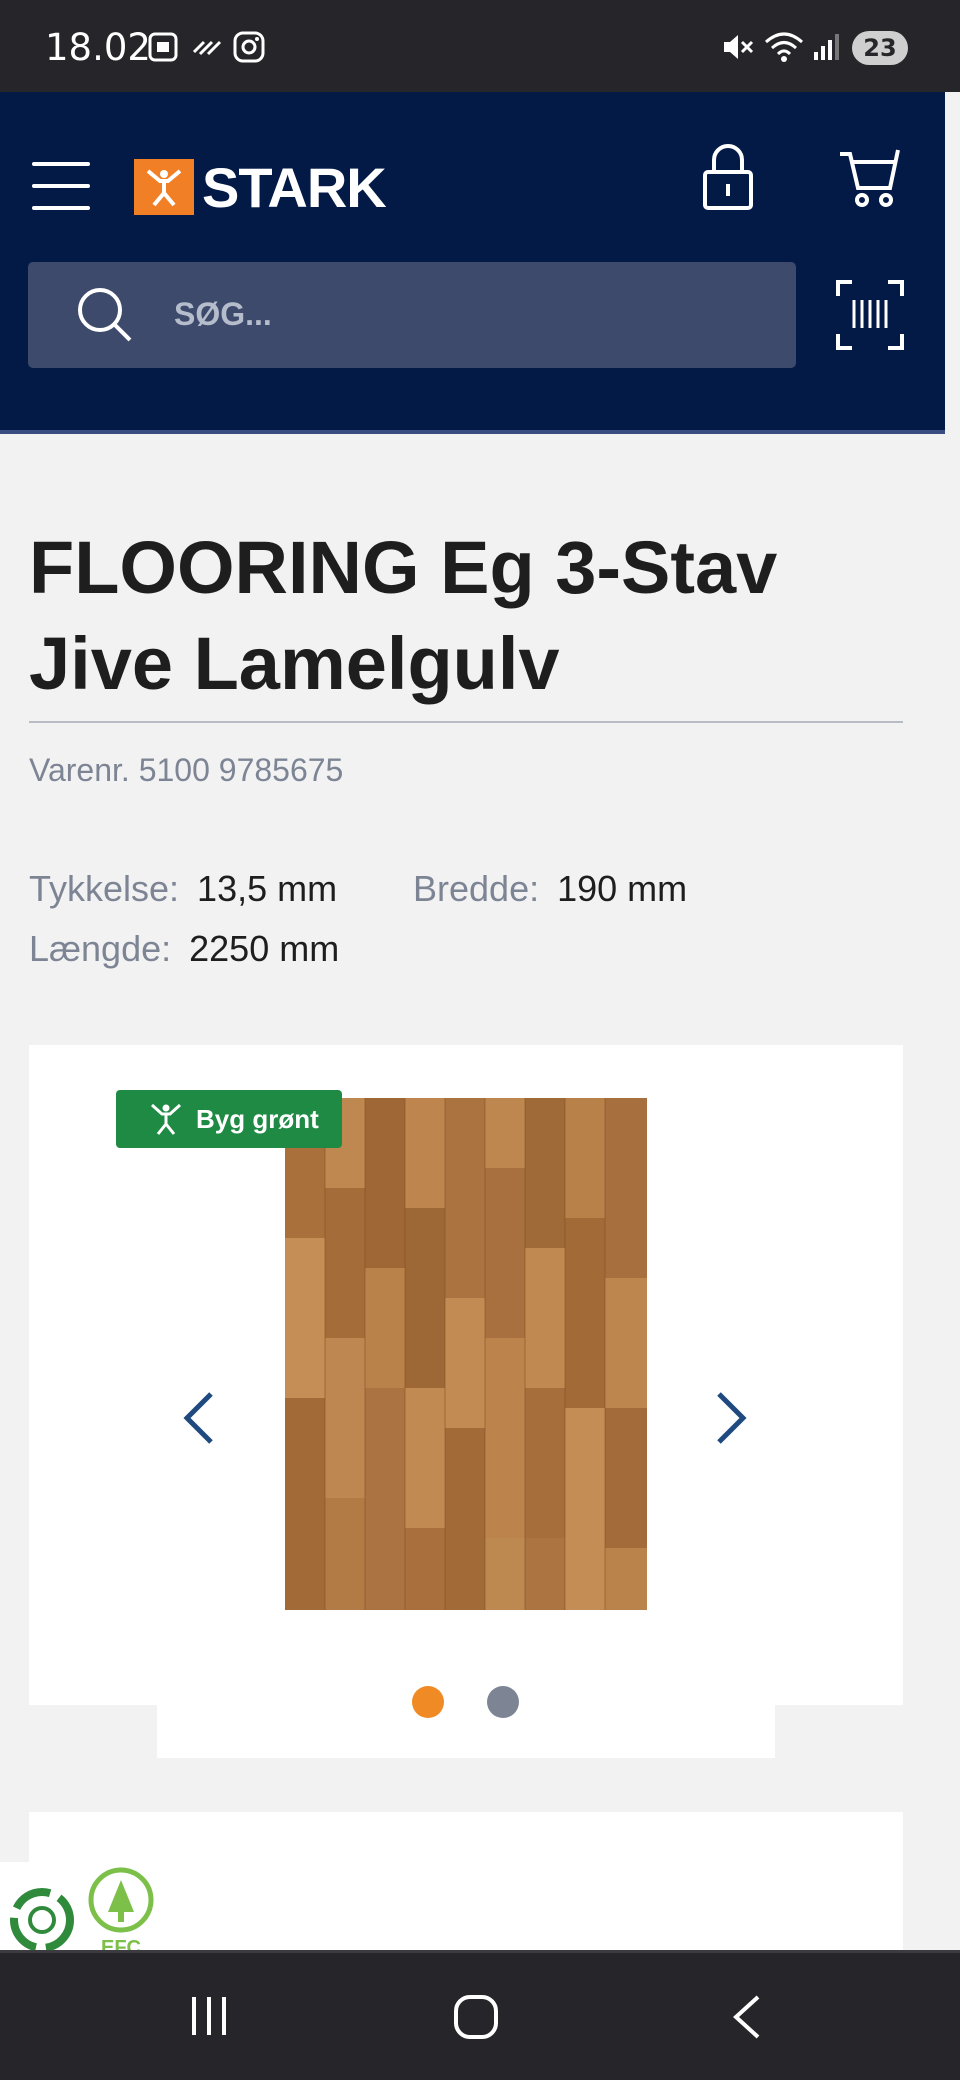  What do you see at coordinates (104, 888) in the screenshot?
I see `spec-label: Tykkelse:` at bounding box center [104, 888].